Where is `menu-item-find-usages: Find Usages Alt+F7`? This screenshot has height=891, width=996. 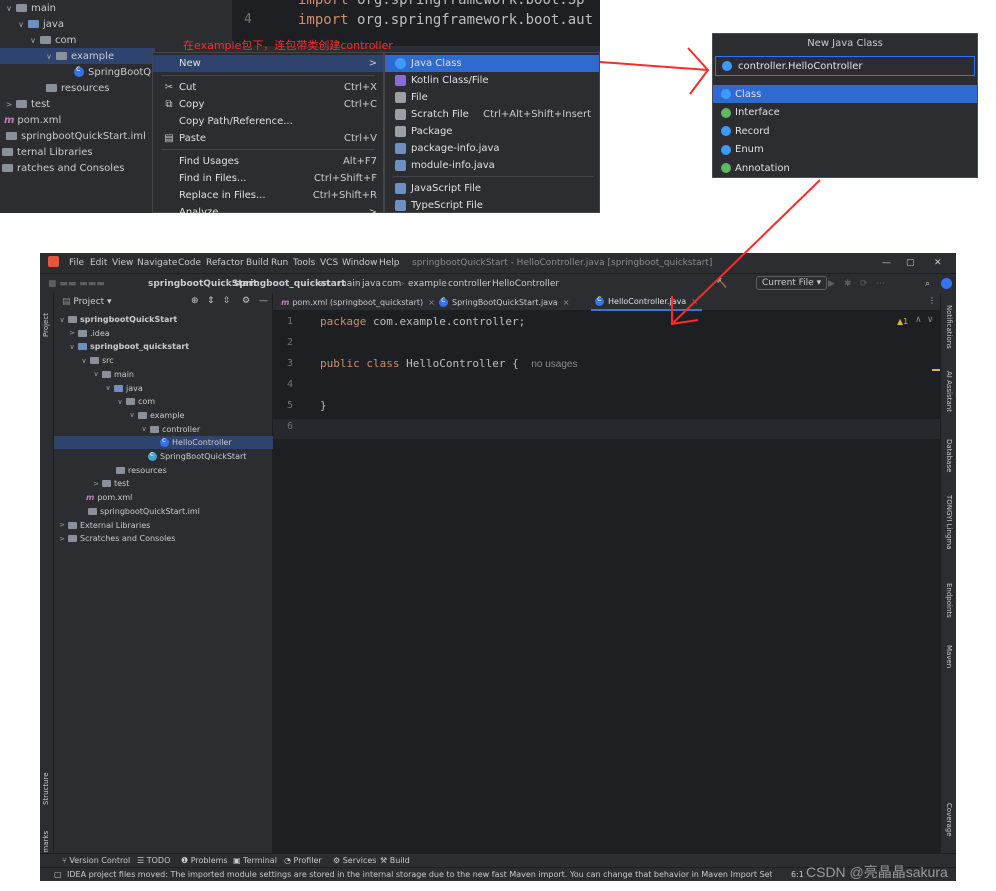 menu-item-find-usages: Find Usages Alt+F7 is located at coordinates (268, 161).